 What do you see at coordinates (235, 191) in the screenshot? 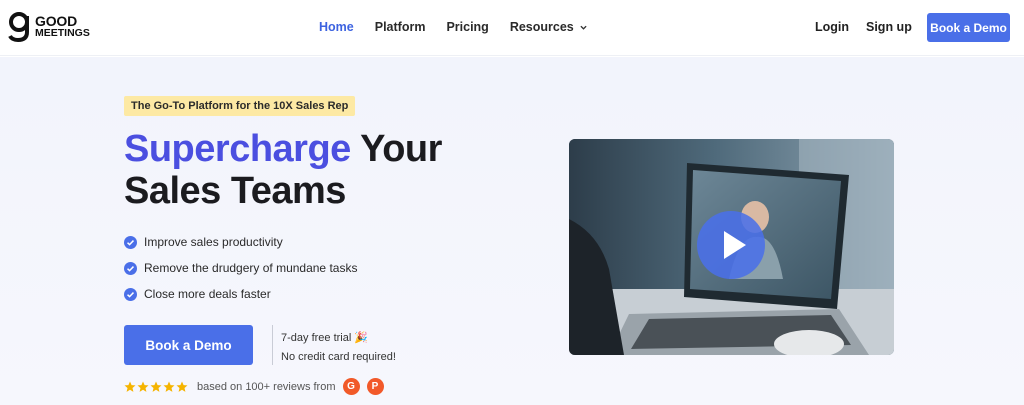
I see `hero-heading-part2: Sales Teams` at bounding box center [235, 191].